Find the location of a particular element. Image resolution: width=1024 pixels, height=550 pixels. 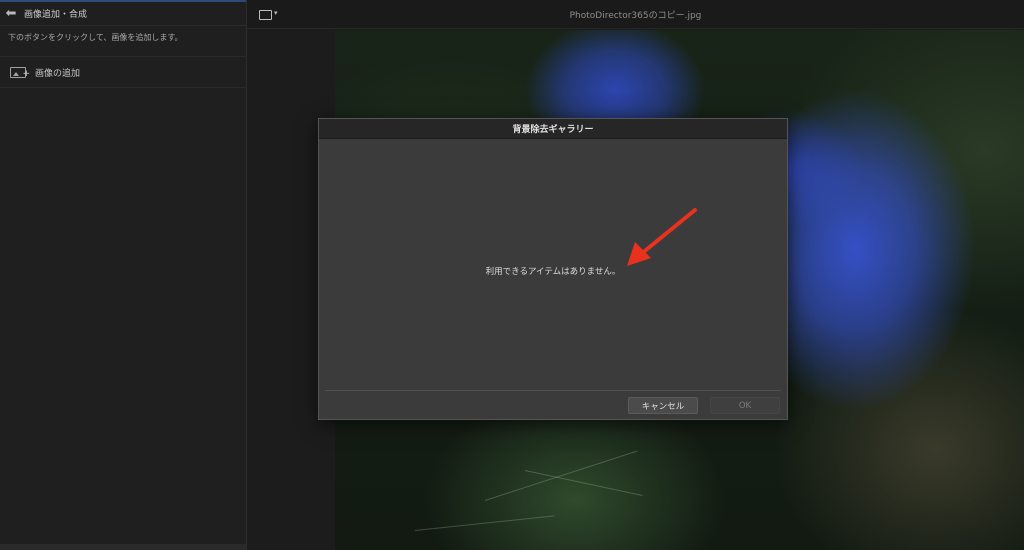

left-panel-header: ⬅ 画像追加・合成 is located at coordinates (123, 13).